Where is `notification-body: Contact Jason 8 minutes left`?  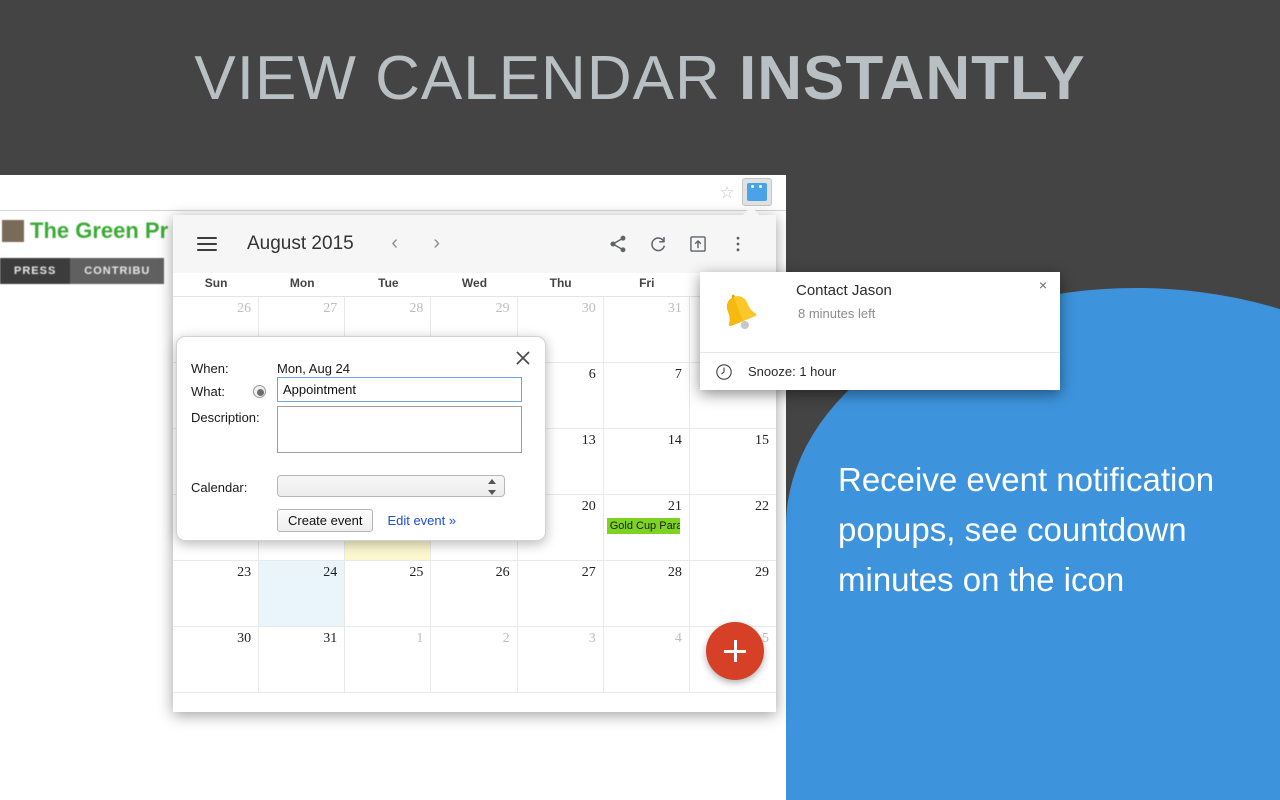
notification-body: Contact Jason 8 minutes left is located at coordinates (880, 312).